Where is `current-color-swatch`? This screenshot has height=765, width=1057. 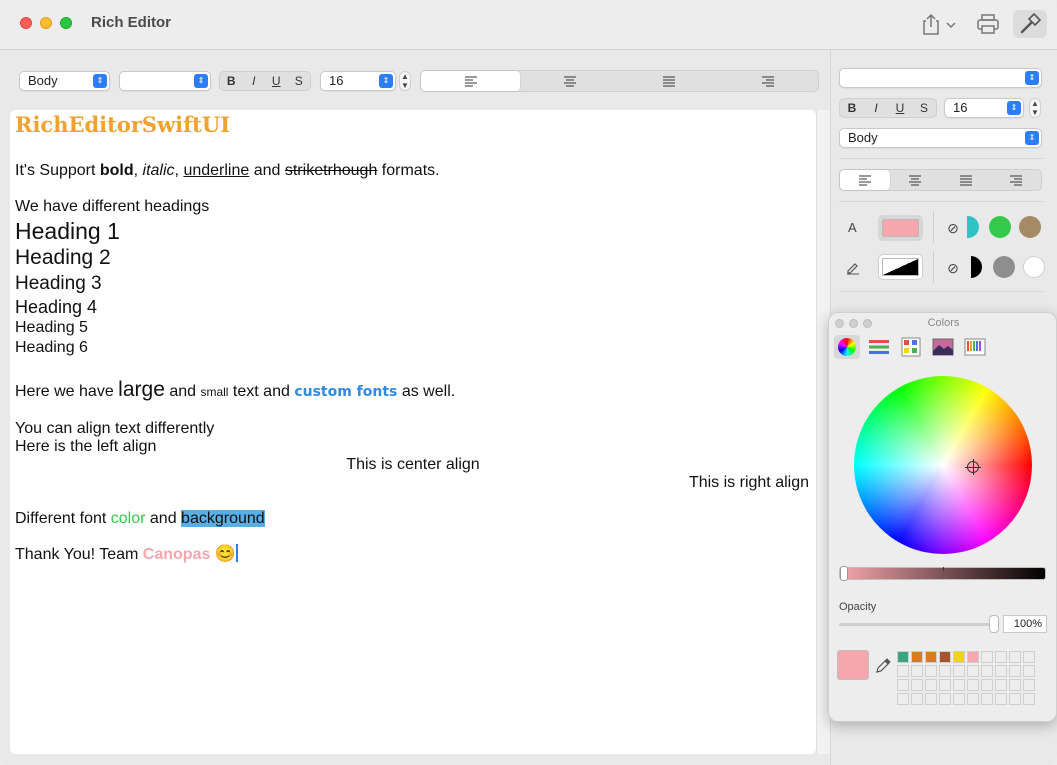
current-color-swatch is located at coordinates (853, 665).